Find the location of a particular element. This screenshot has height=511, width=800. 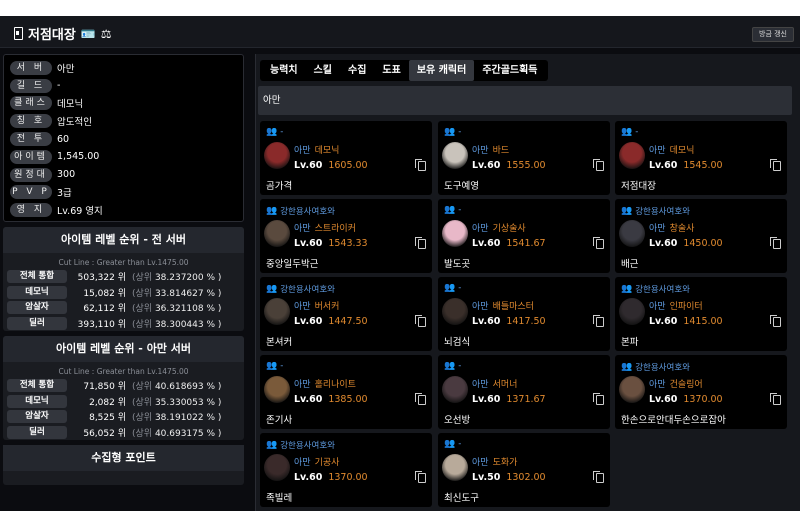

tab-2: 스킬 is located at coordinates (323, 70).